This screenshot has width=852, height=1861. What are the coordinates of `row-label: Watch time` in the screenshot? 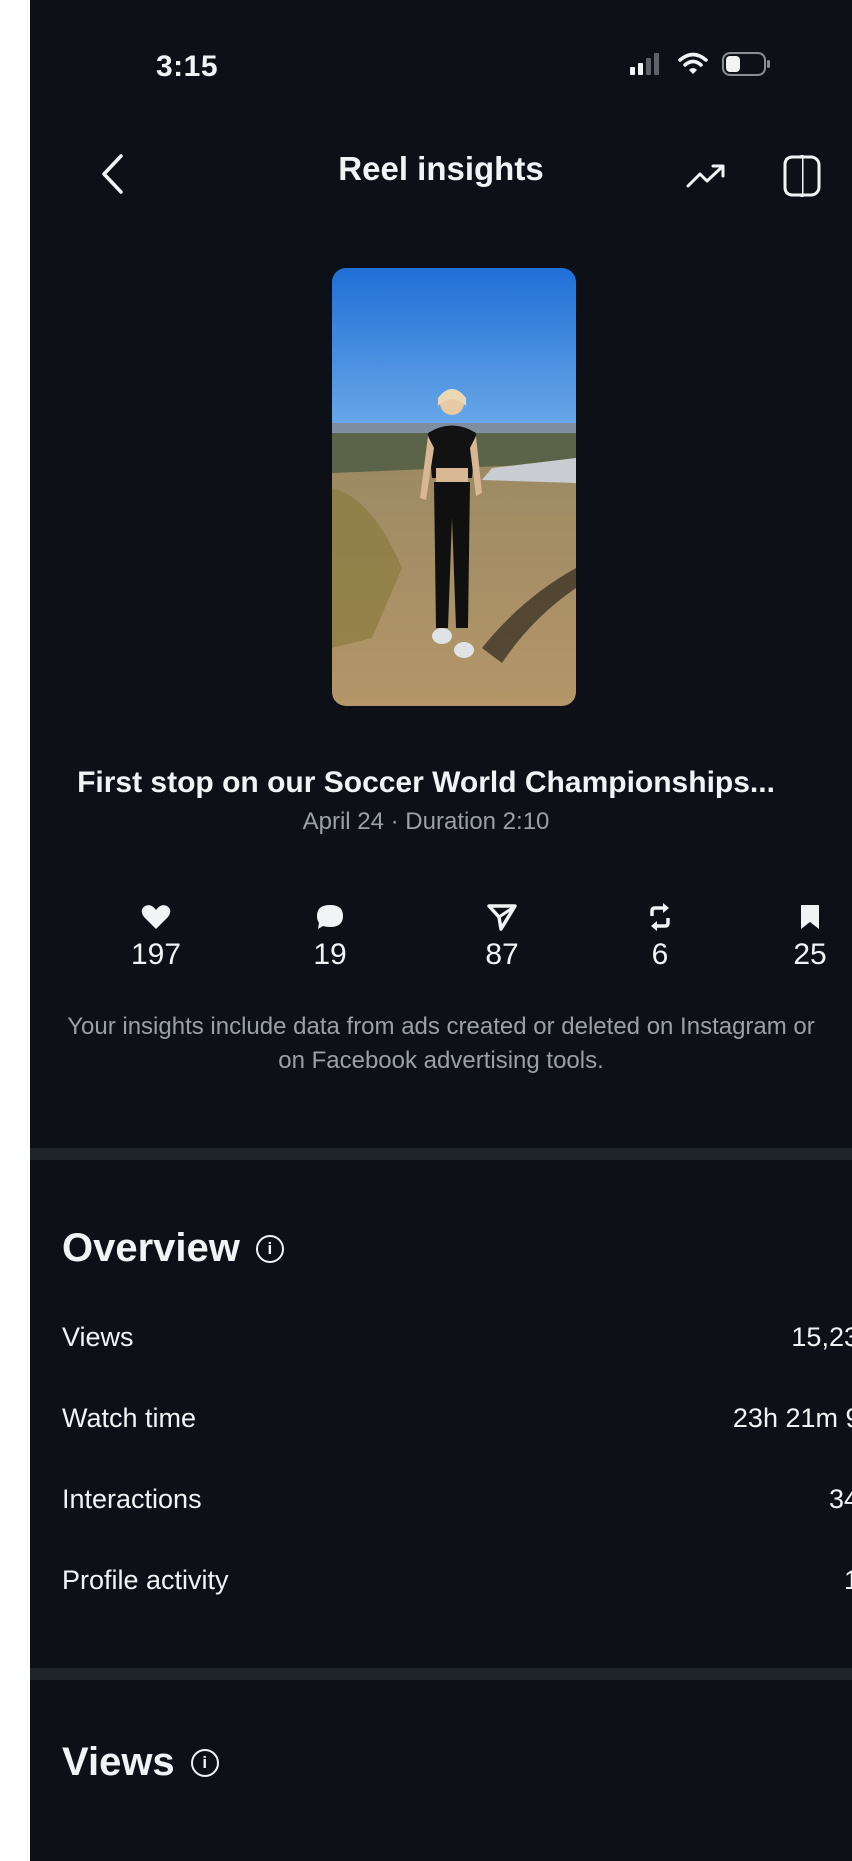 It's located at (129, 1418).